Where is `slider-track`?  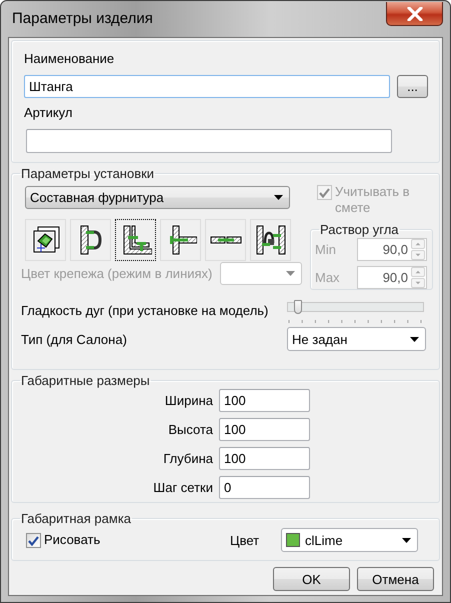 slider-track is located at coordinates (355, 307).